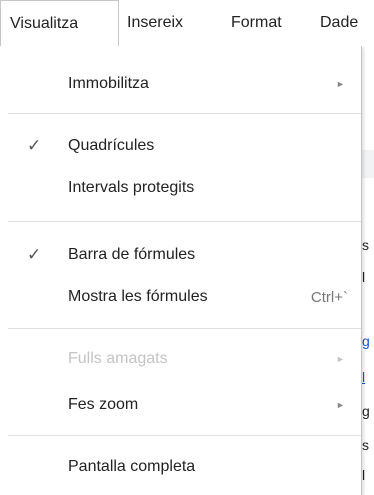  I want to click on menu-dades: Dade, so click(344, 23).